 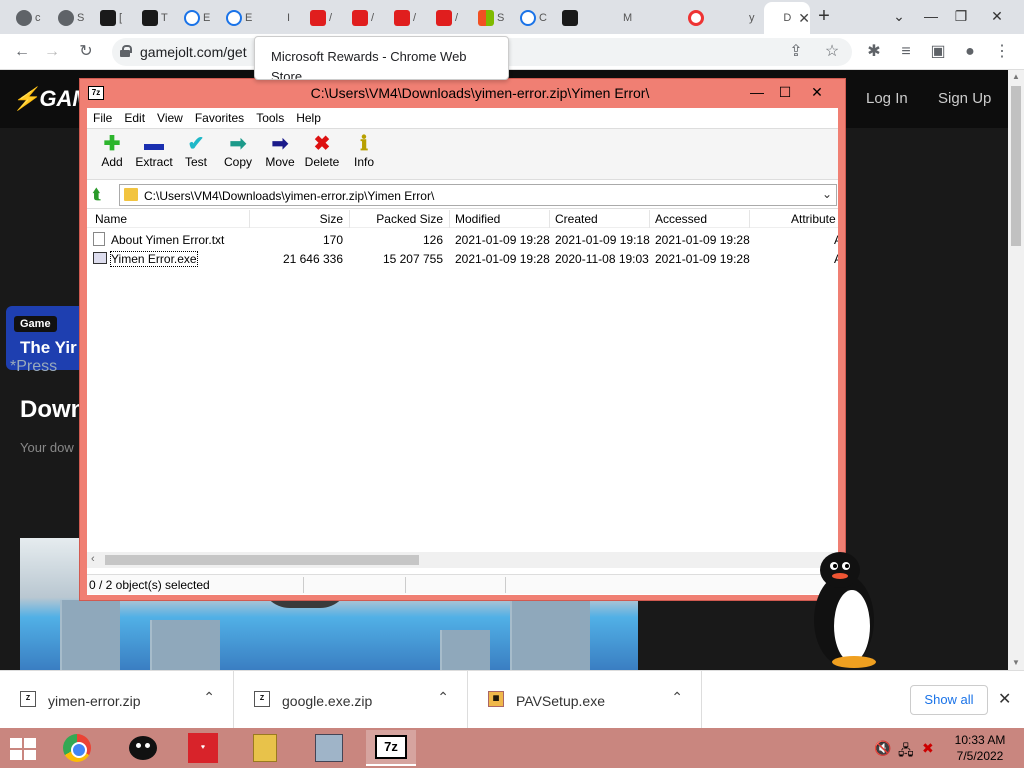 I want to click on scroll-left-arrow-icon: ‹, so click(x=93, y=559).